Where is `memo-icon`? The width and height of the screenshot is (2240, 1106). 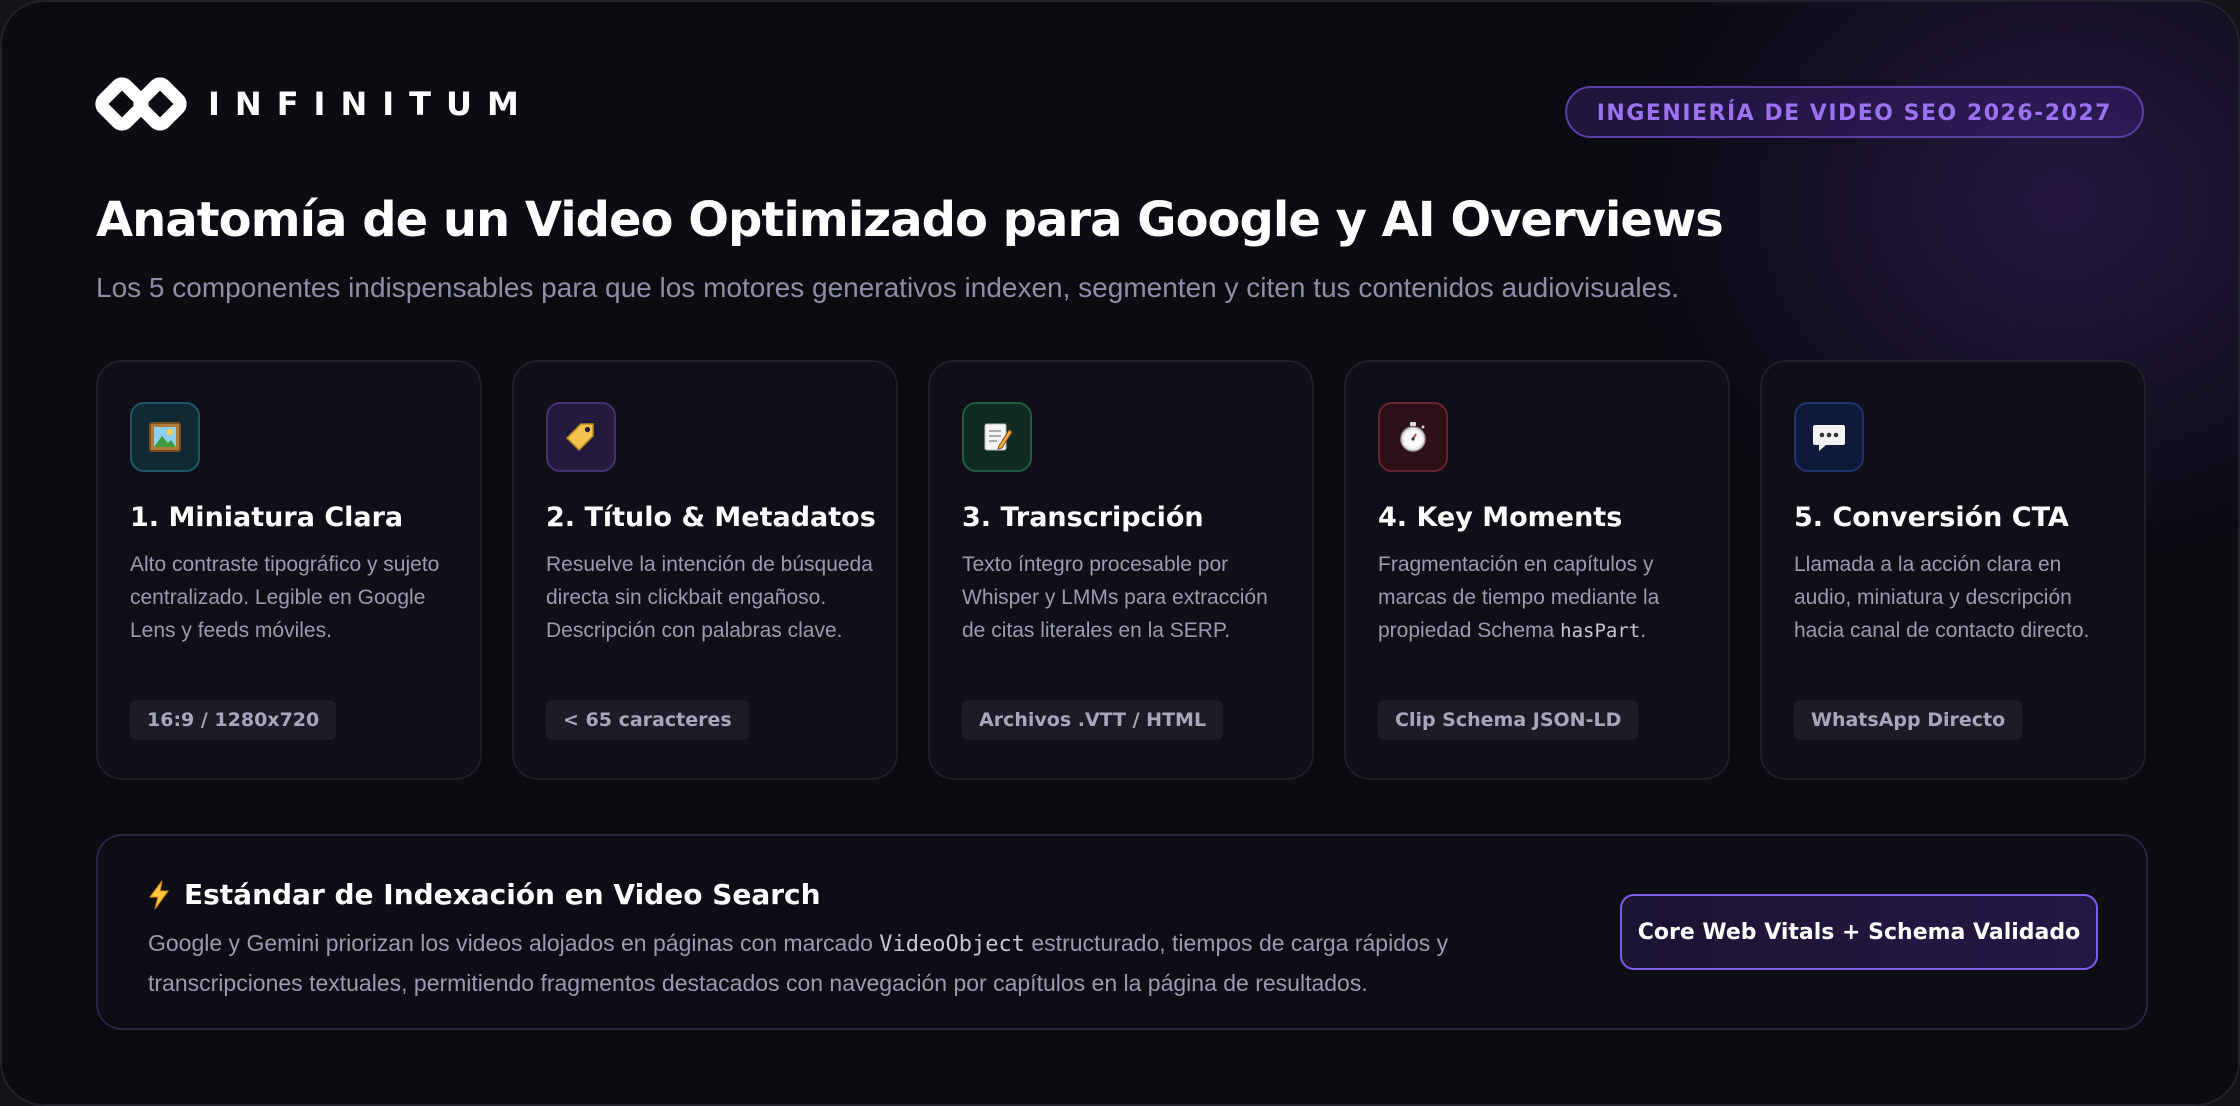 memo-icon is located at coordinates (997, 437).